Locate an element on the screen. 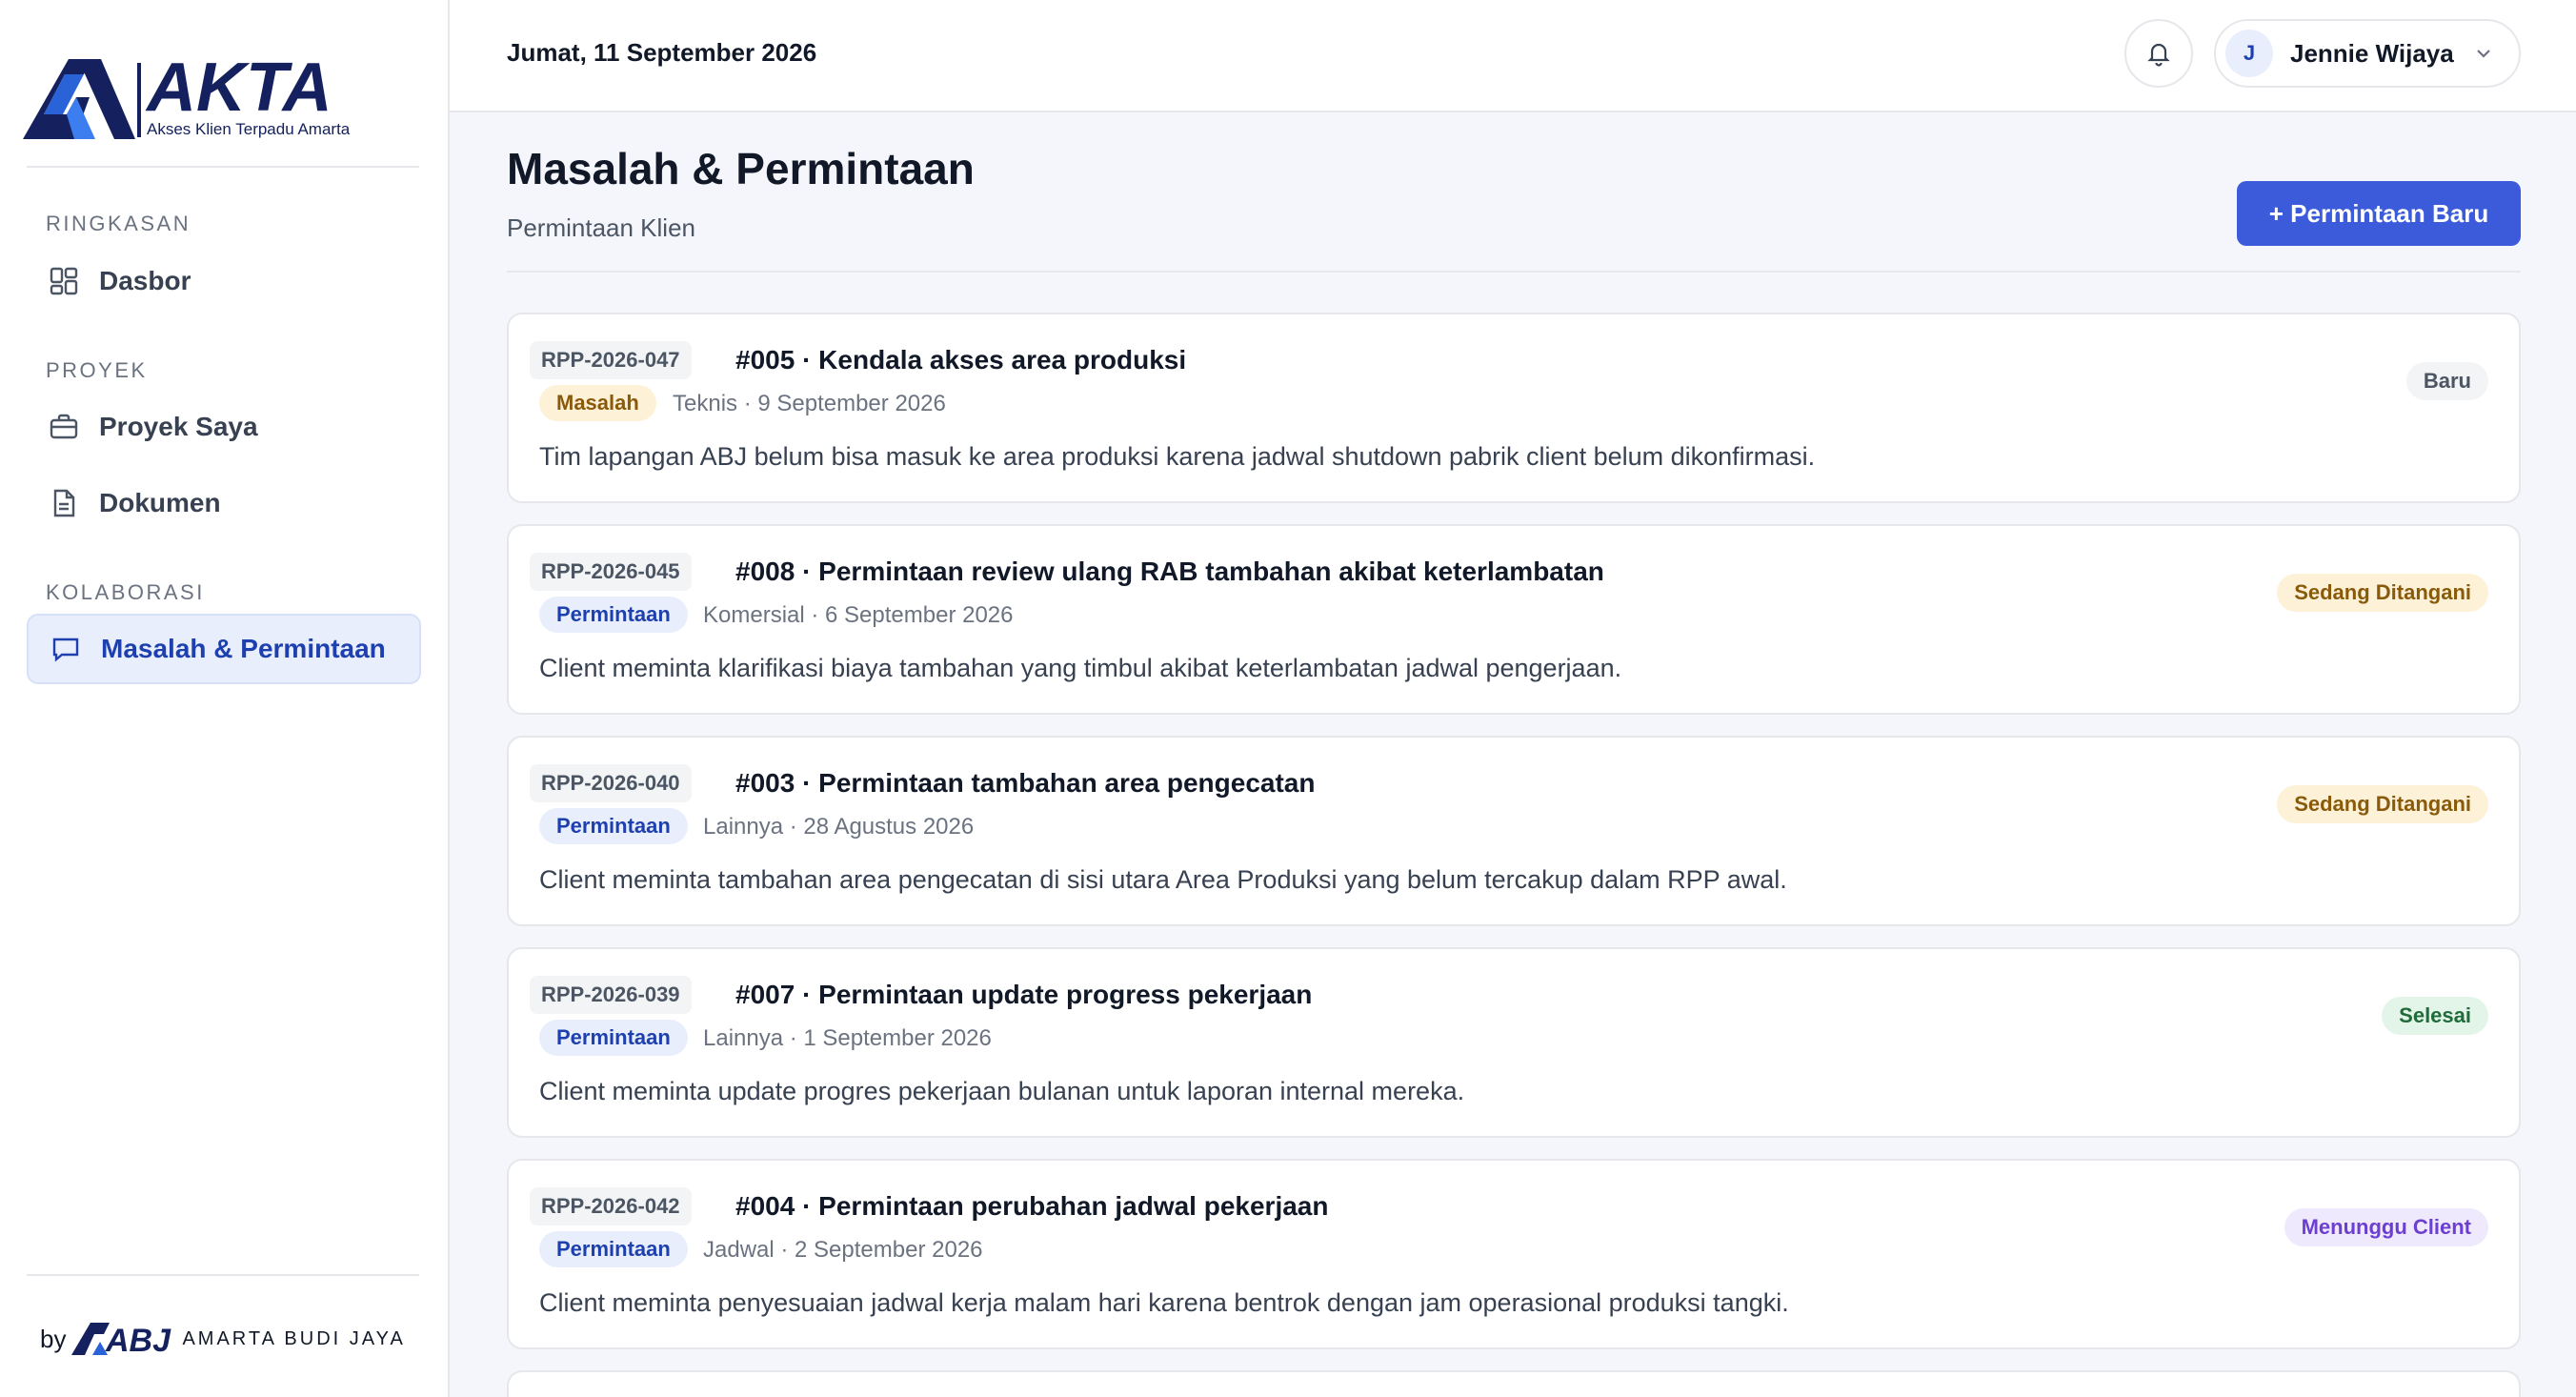 This screenshot has width=2576, height=1397. request-meta: Lainnya · 1 September 2026 is located at coordinates (847, 1038).